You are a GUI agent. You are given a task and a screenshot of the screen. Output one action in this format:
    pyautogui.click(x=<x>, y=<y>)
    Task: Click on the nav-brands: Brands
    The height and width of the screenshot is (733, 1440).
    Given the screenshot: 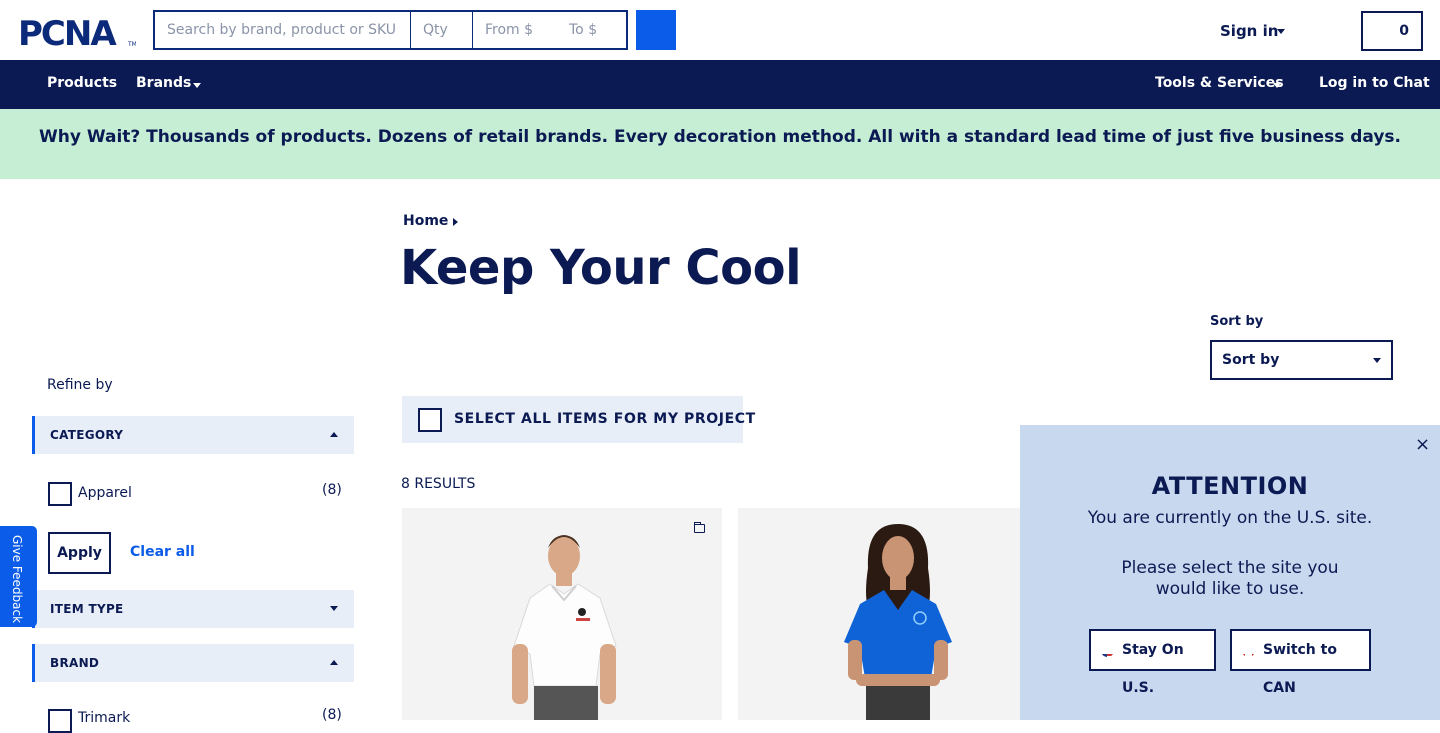 What is the action you would take?
    pyautogui.click(x=163, y=83)
    